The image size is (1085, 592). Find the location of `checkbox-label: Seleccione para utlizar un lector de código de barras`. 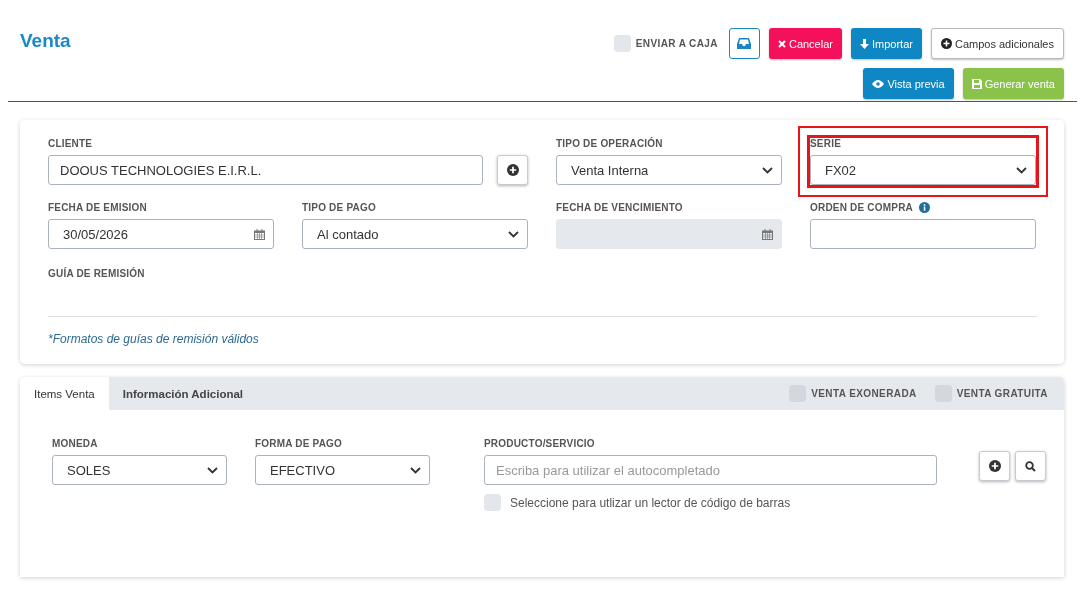

checkbox-label: Seleccione para utlizar un lector de código de barras is located at coordinates (650, 502).